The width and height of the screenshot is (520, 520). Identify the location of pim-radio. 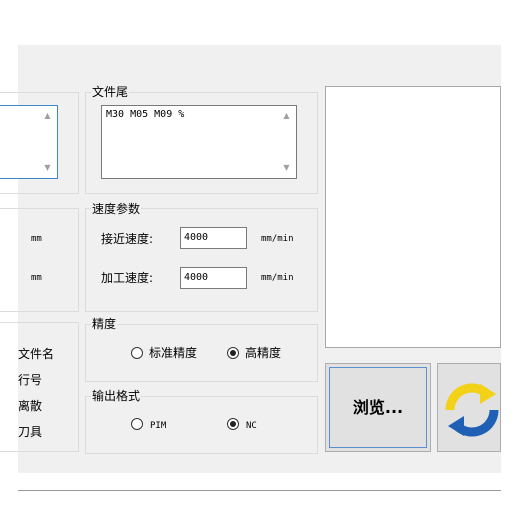
(137, 424).